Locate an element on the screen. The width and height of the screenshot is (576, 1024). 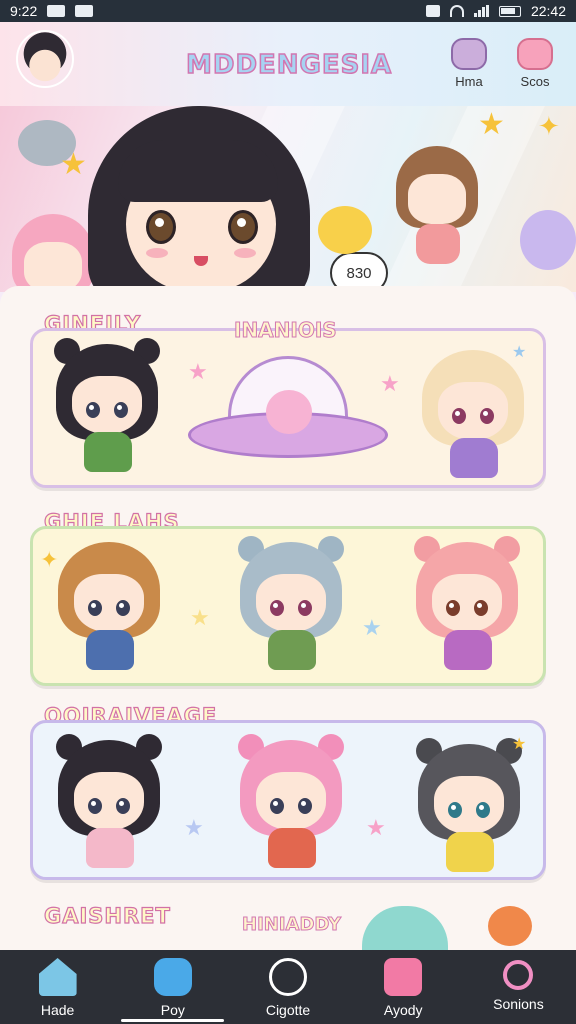
bottom-nav: Hade Poy Cigotte Ayody Sonions is located at coordinates (288, 987).